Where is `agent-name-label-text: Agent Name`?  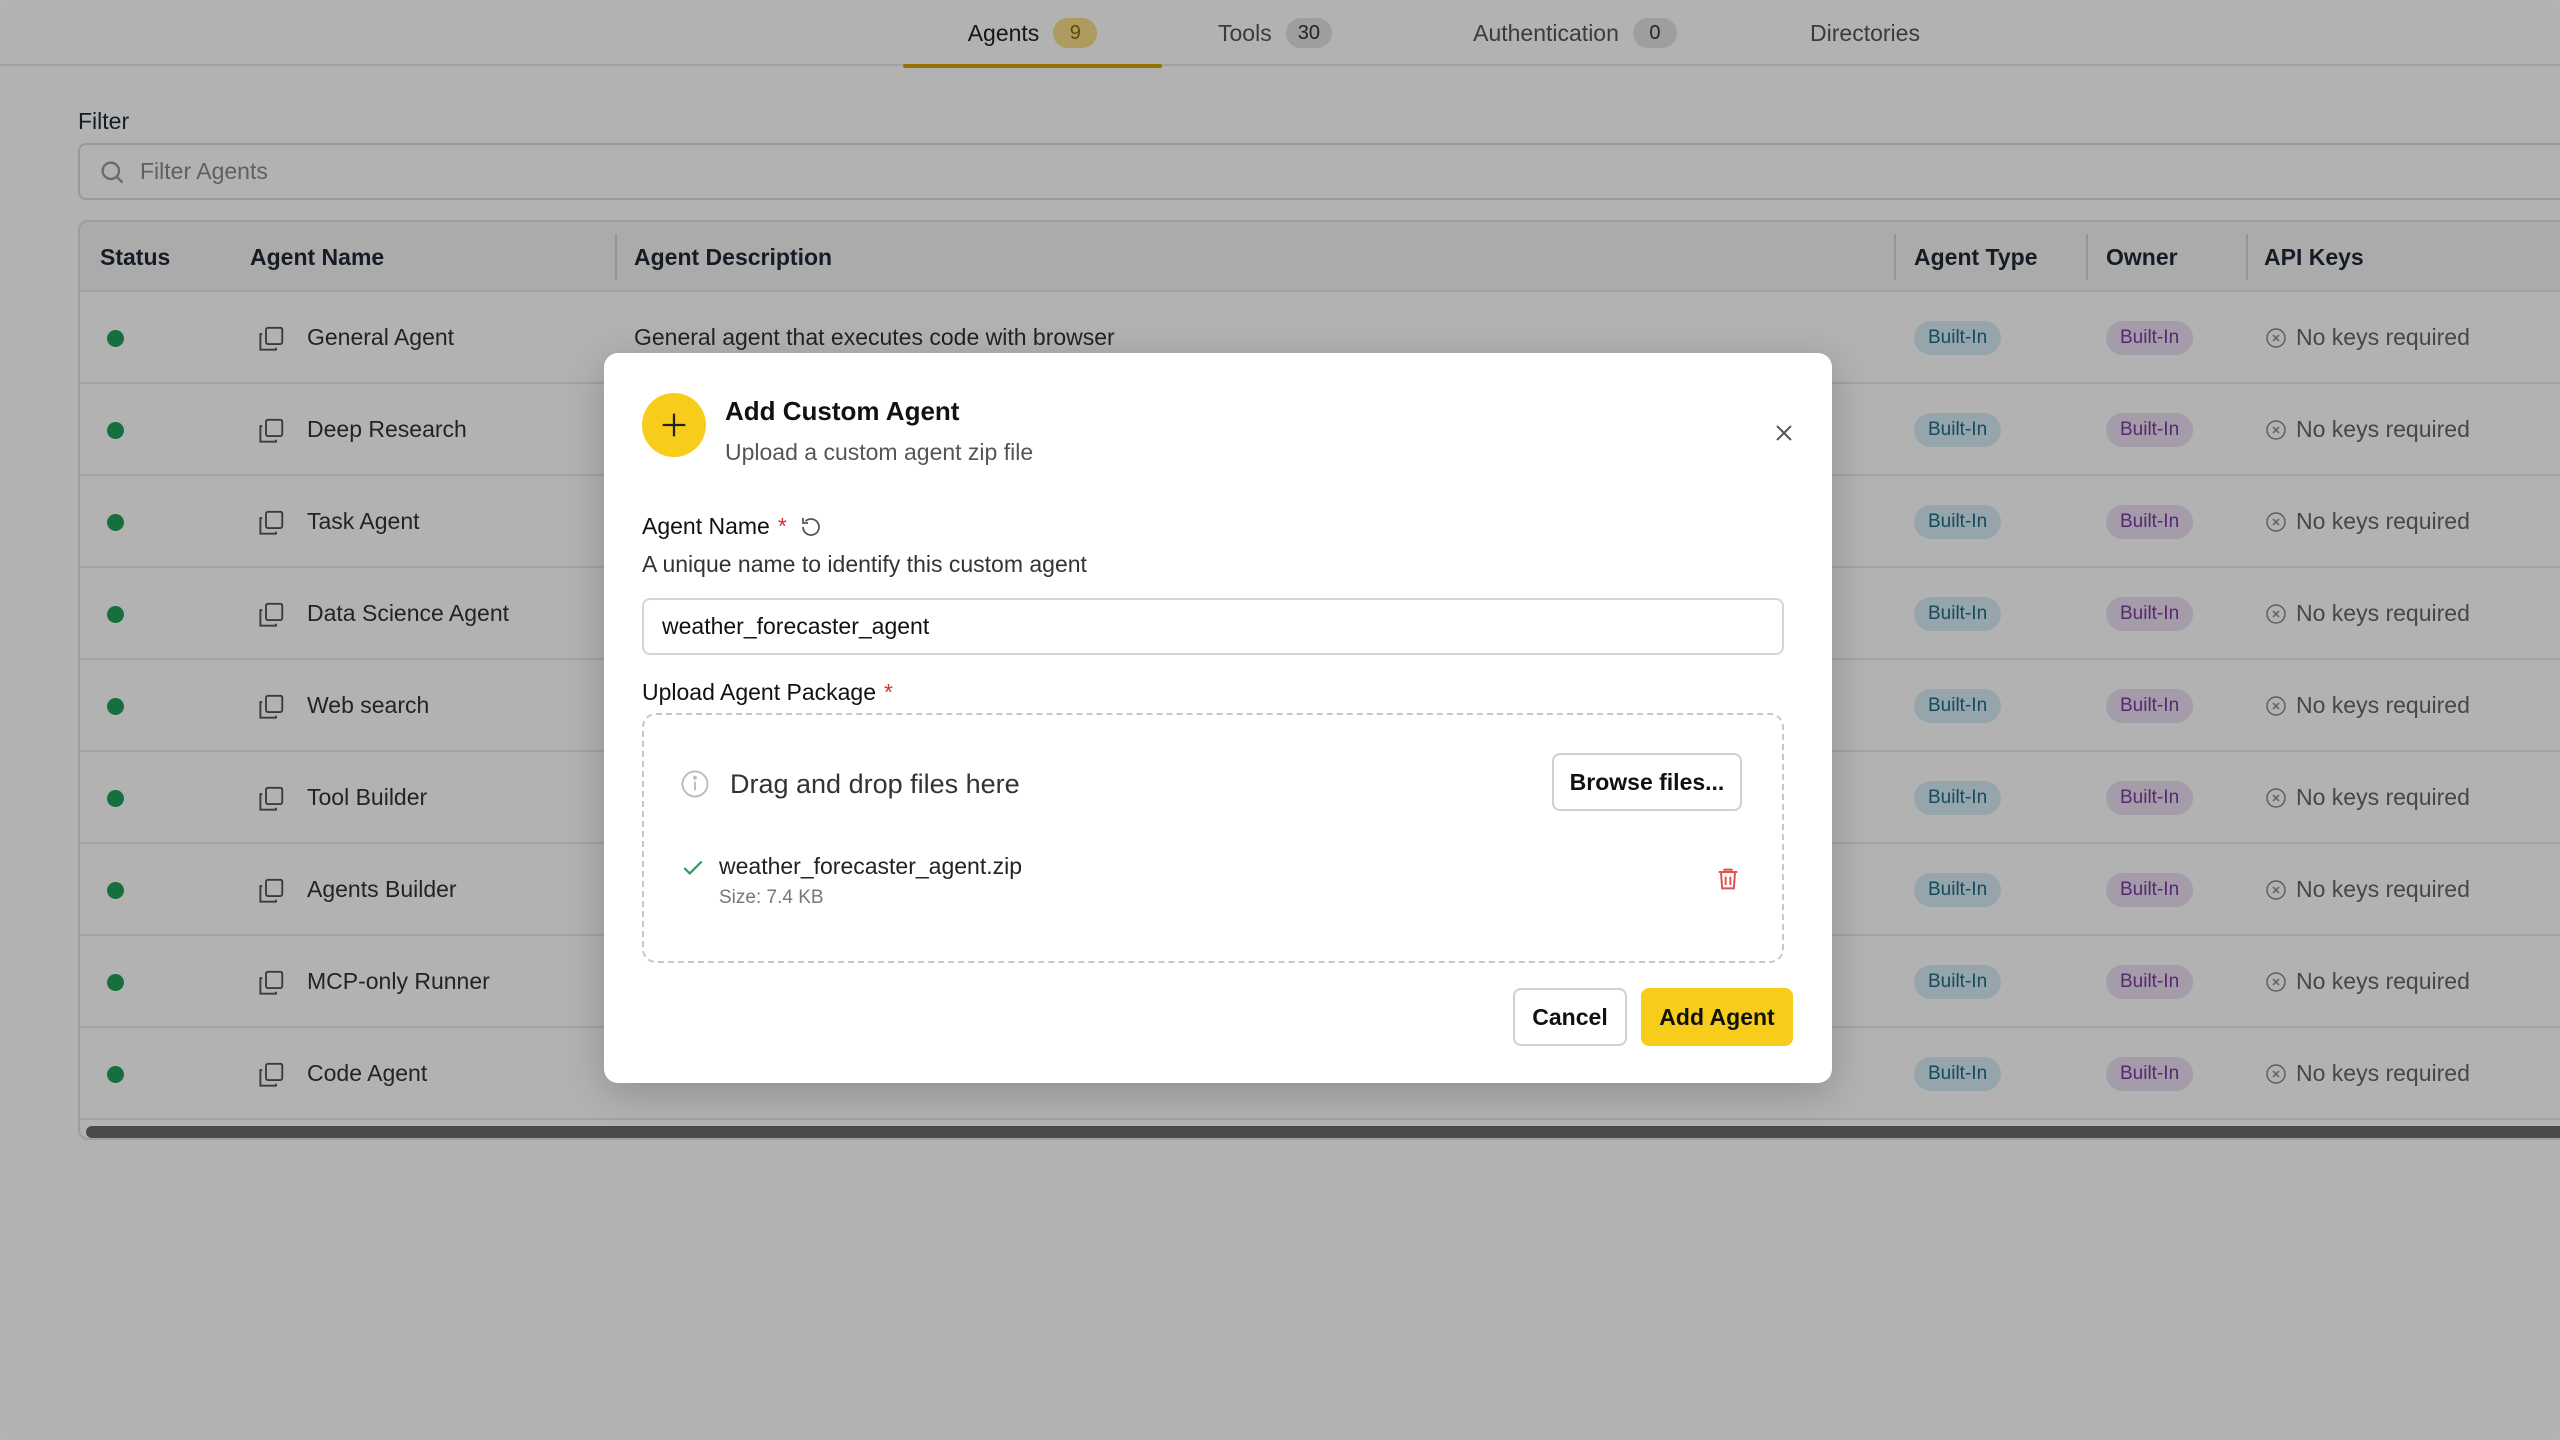 agent-name-label-text: Agent Name is located at coordinates (706, 526).